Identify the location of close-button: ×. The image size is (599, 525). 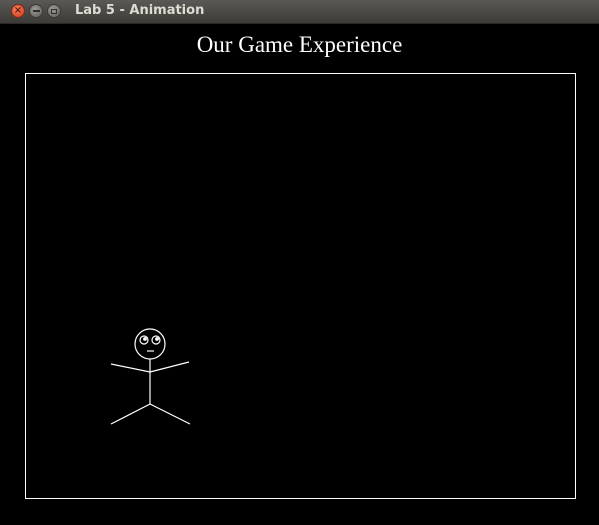
(18, 11).